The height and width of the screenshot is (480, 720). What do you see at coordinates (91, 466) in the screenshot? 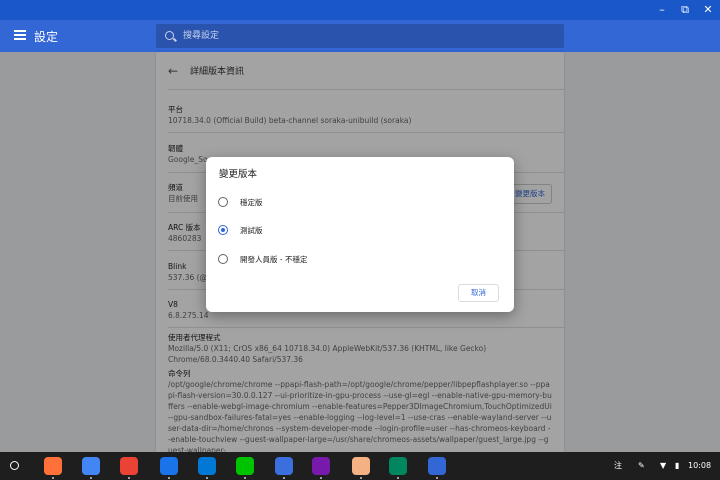
I see `chrome-icon` at bounding box center [91, 466].